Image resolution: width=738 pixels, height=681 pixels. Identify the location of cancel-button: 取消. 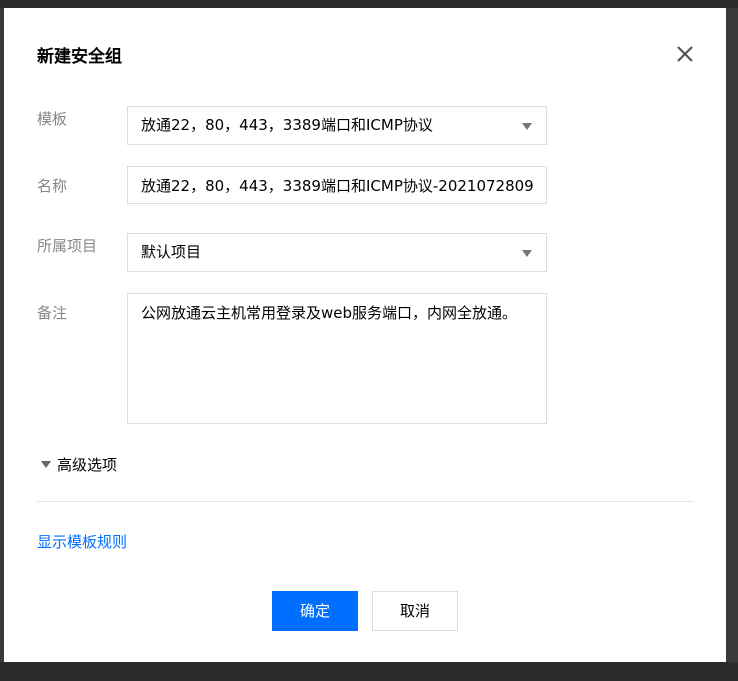
(415, 611).